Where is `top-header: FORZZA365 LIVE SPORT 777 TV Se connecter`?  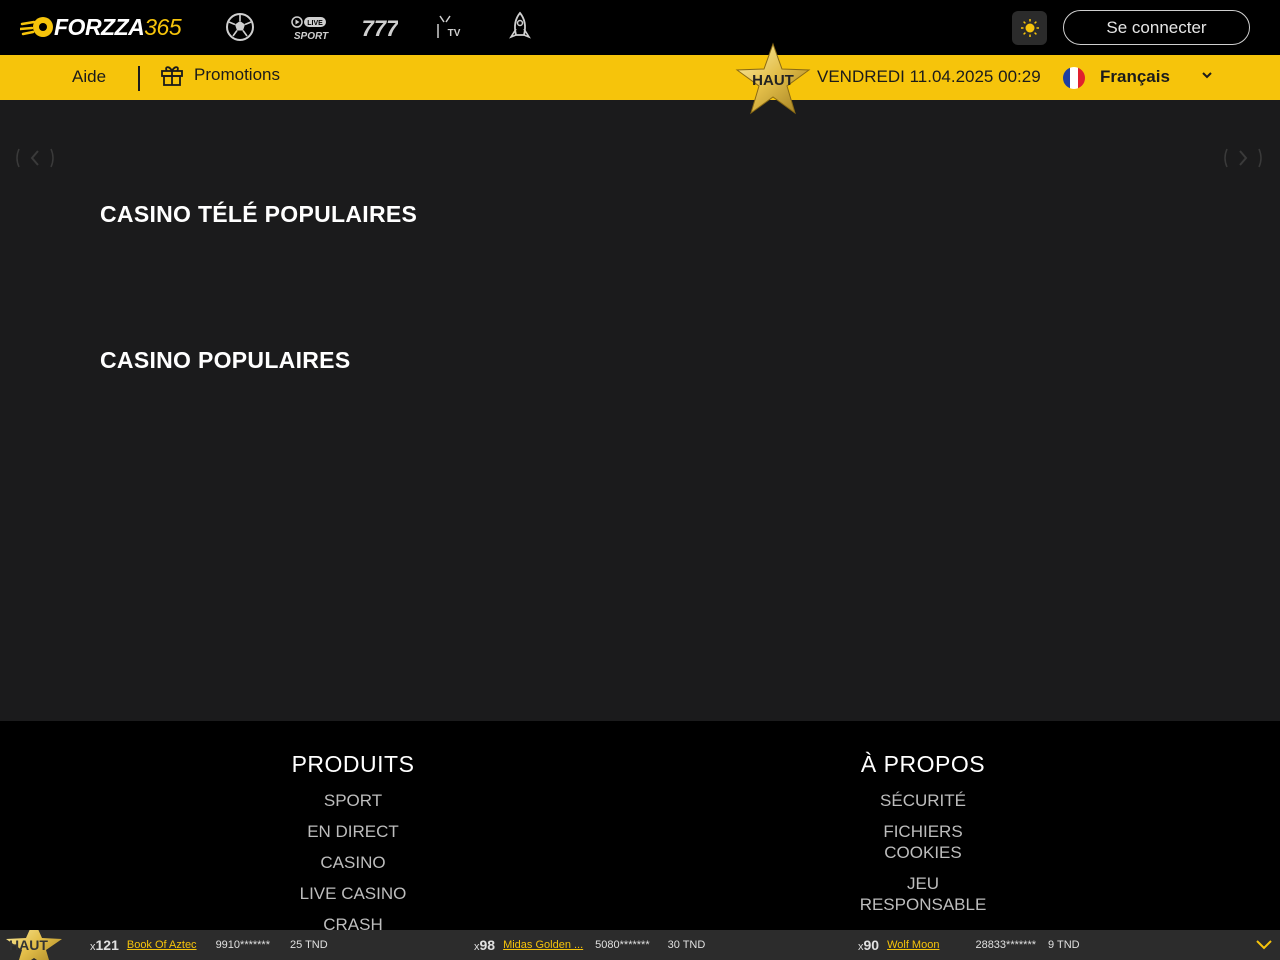 top-header: FORZZA365 LIVE SPORT 777 TV Se connecter is located at coordinates (640, 27).